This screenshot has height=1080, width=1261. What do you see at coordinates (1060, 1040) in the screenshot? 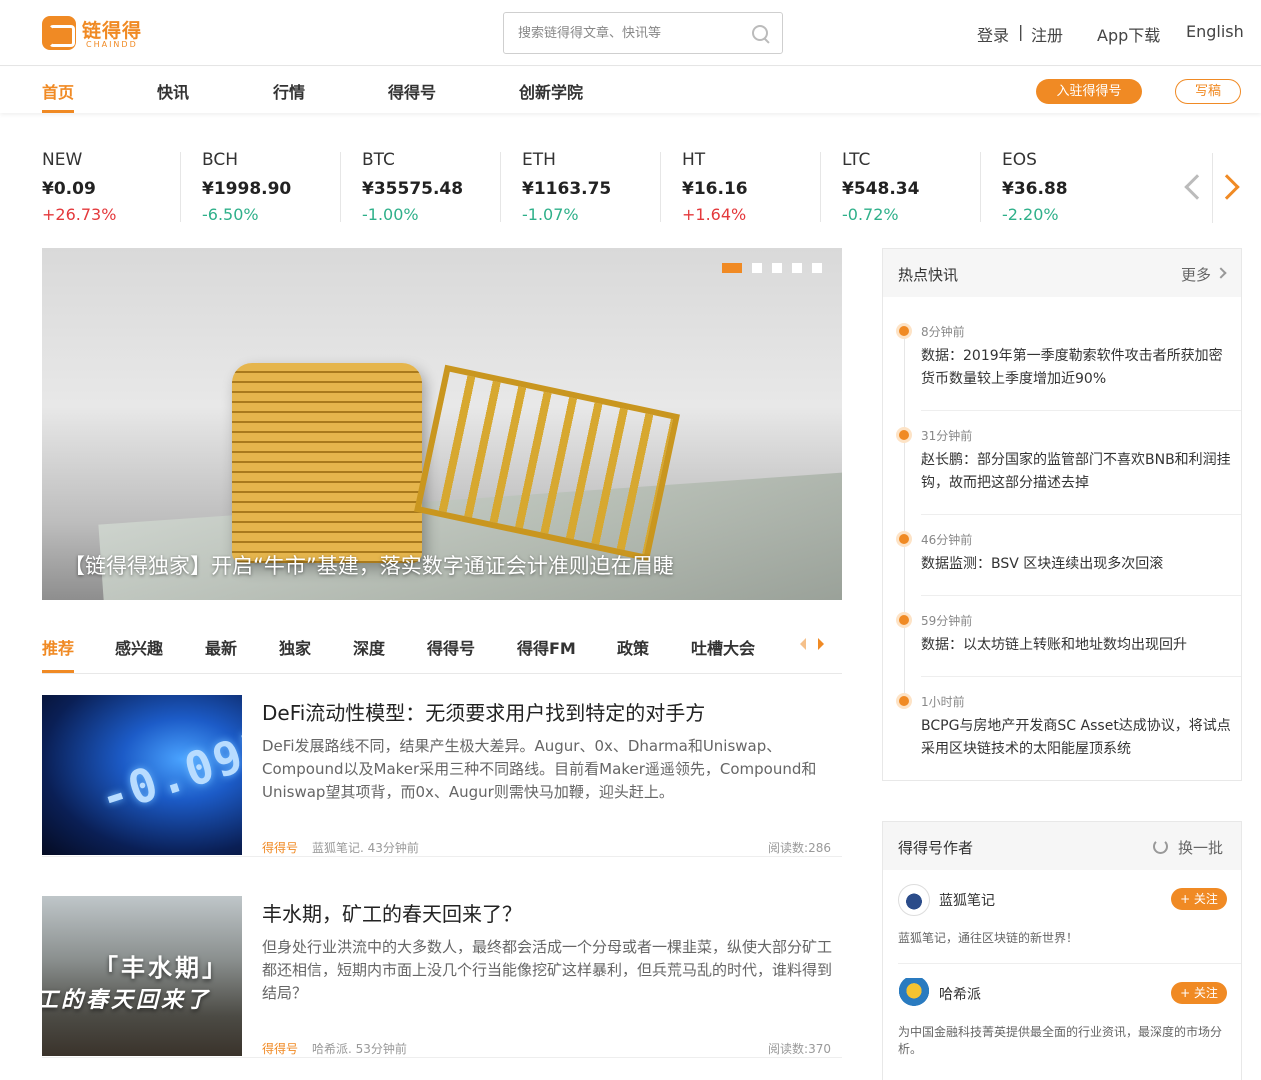
I see `author-bio: 为中国金融科技菁英提供最全面的行业资讯，最深度的市场分析。` at bounding box center [1060, 1040].